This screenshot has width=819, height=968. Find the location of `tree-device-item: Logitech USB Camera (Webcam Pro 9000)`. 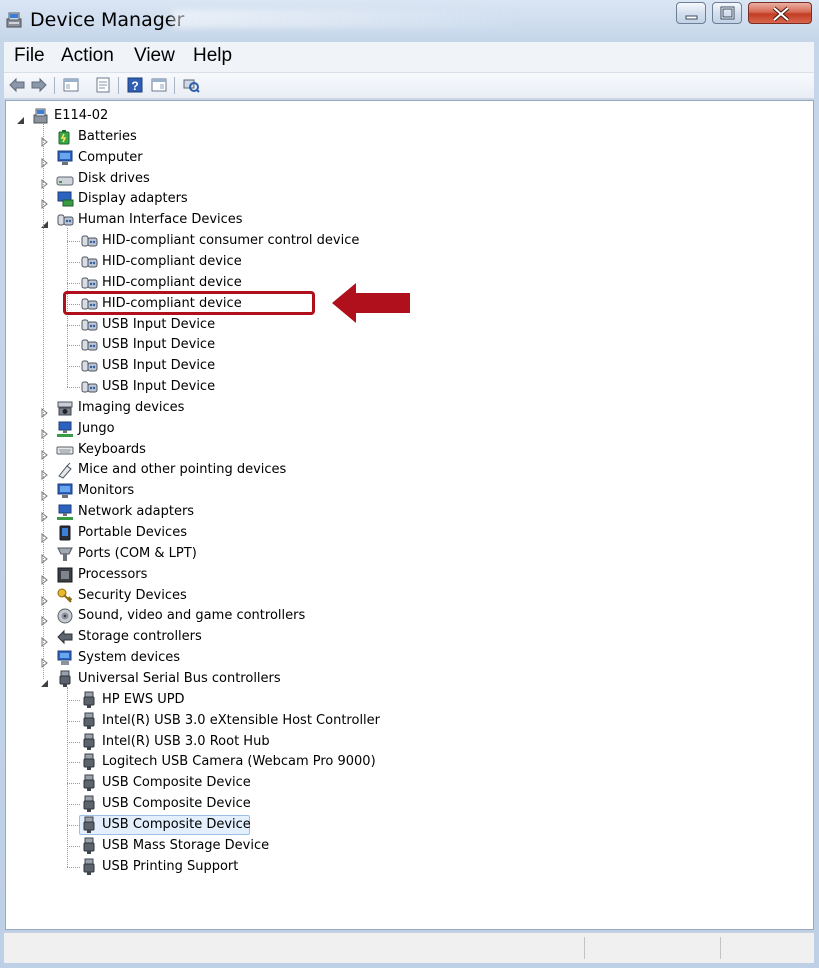

tree-device-item: Logitech USB Camera (Webcam Pro 9000) is located at coordinates (409, 762).